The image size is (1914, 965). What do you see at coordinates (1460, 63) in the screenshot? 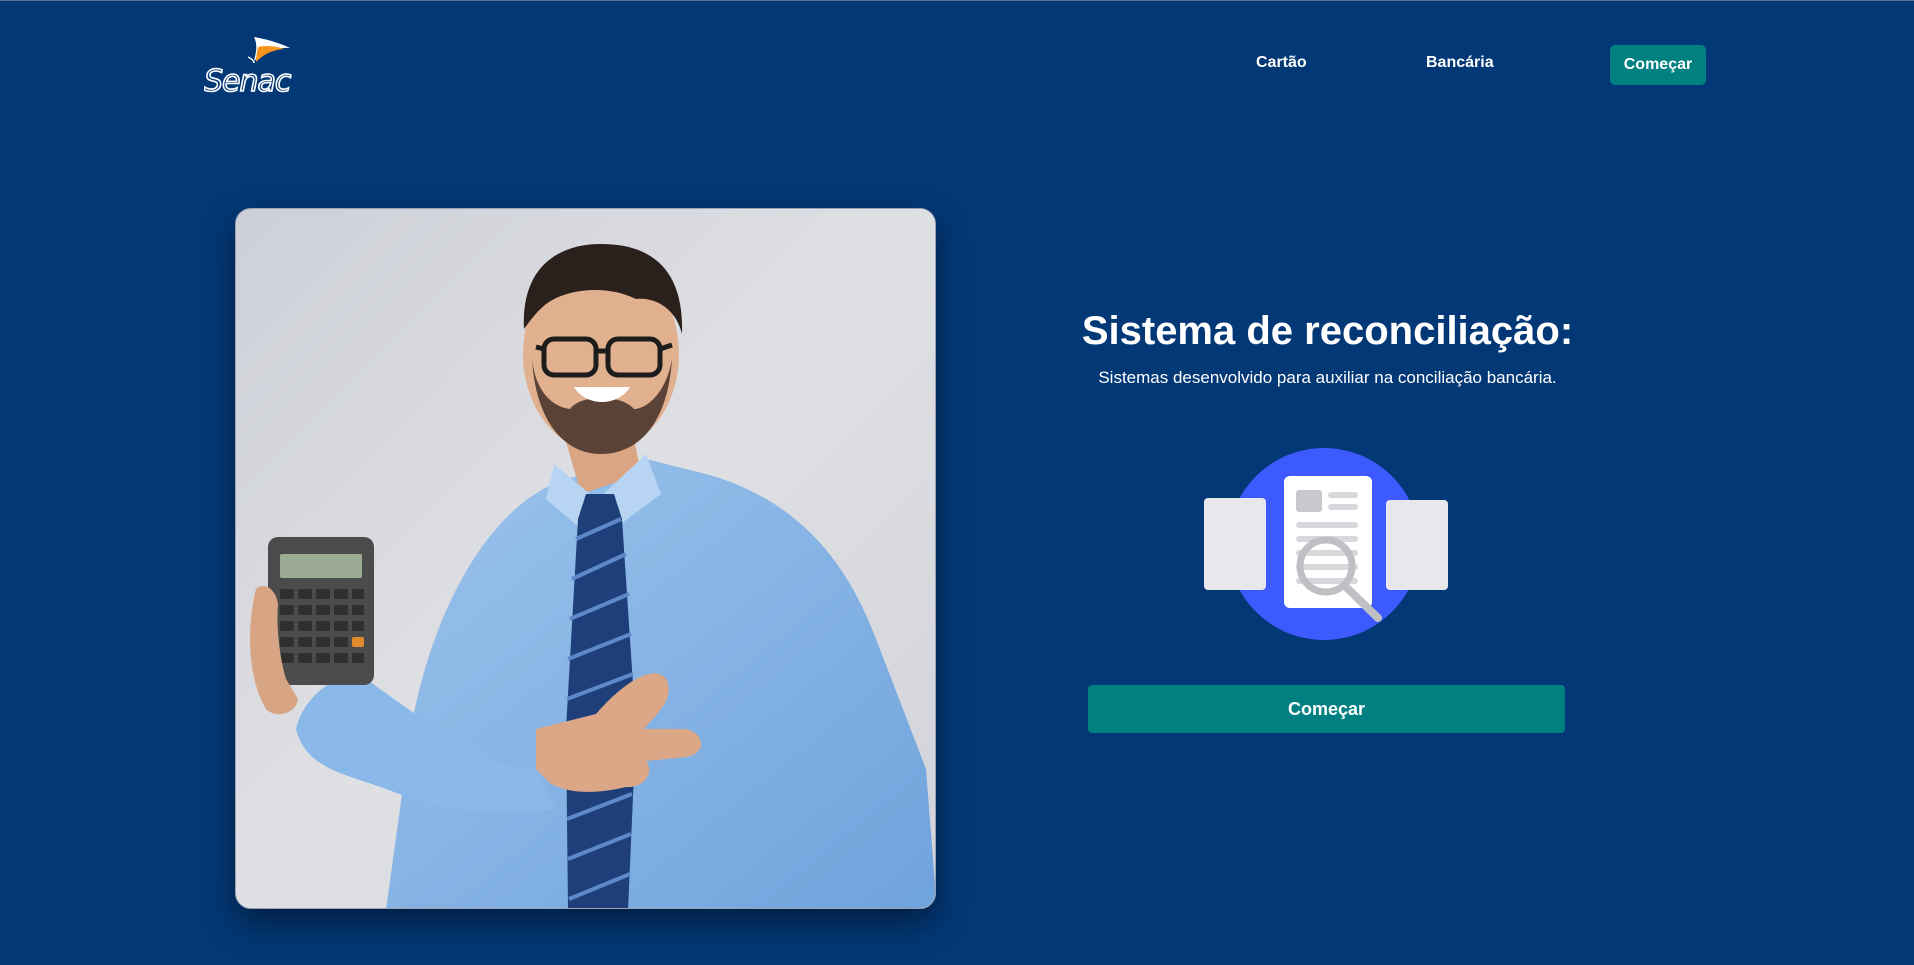
I see `nav-link-bancaria: Bancária` at bounding box center [1460, 63].